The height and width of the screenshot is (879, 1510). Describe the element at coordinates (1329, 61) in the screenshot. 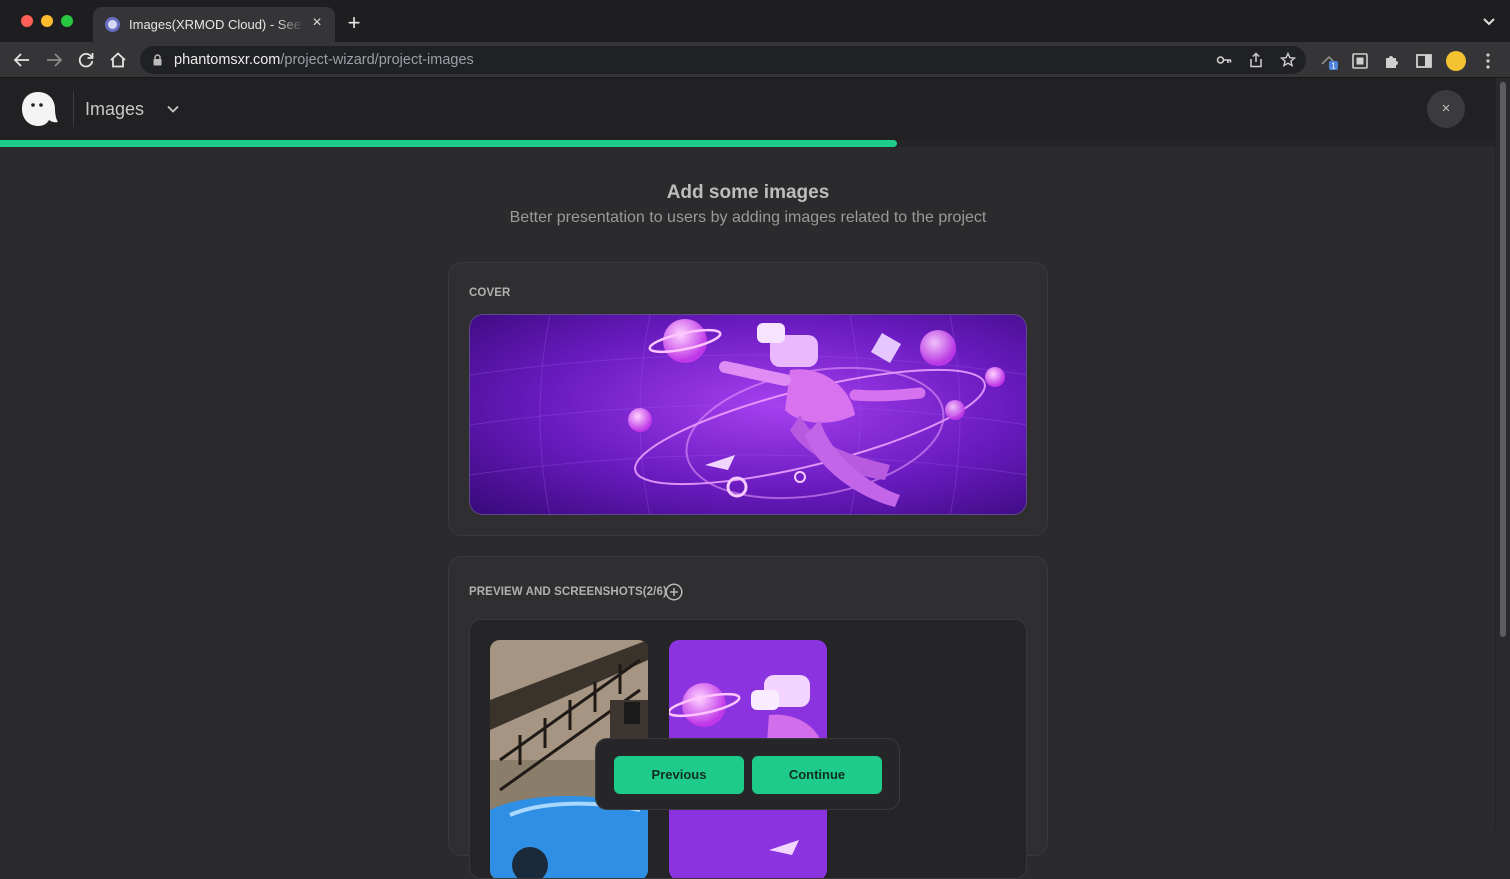

I see `extension-badge-icon: 1` at that location.